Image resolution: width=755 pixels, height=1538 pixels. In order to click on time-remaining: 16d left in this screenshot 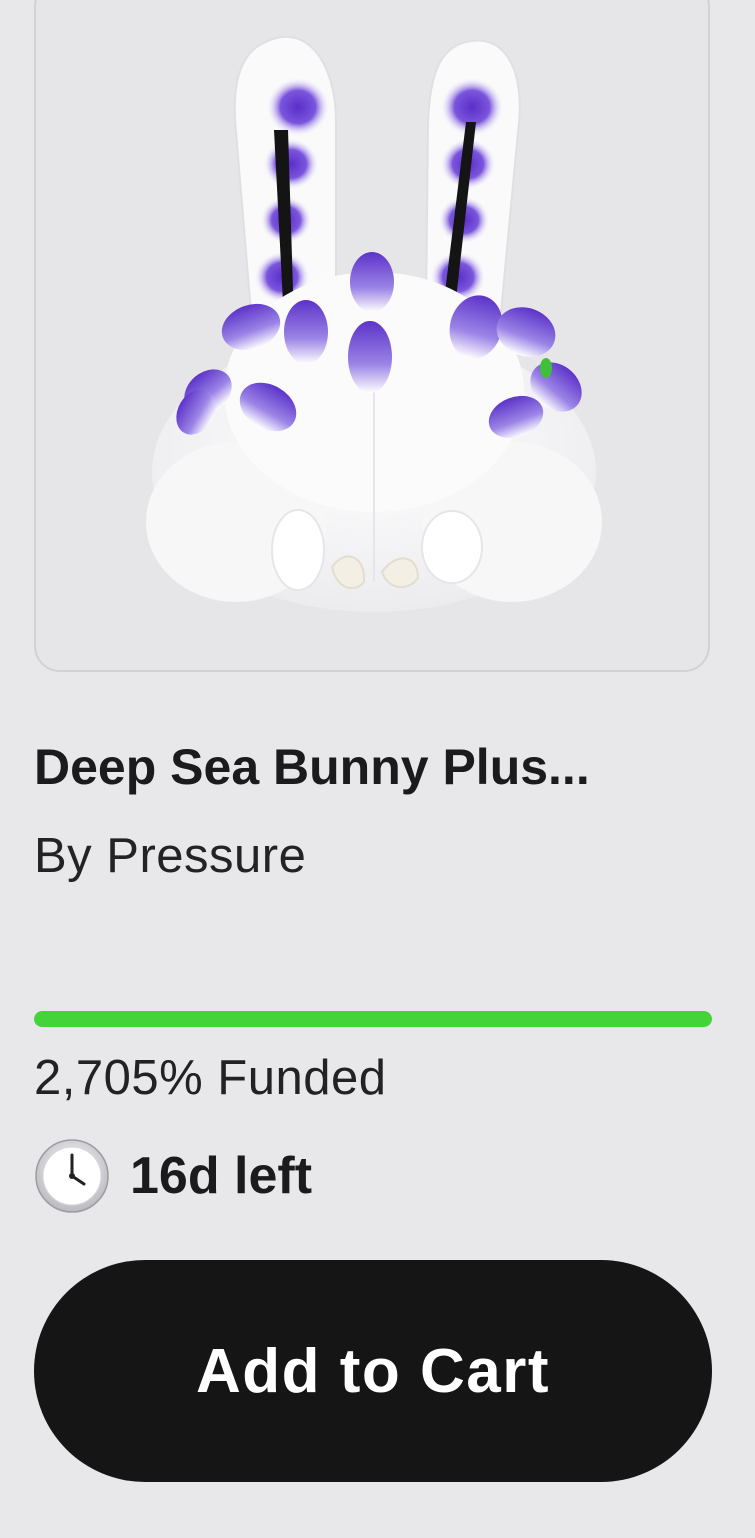, I will do `click(173, 1176)`.